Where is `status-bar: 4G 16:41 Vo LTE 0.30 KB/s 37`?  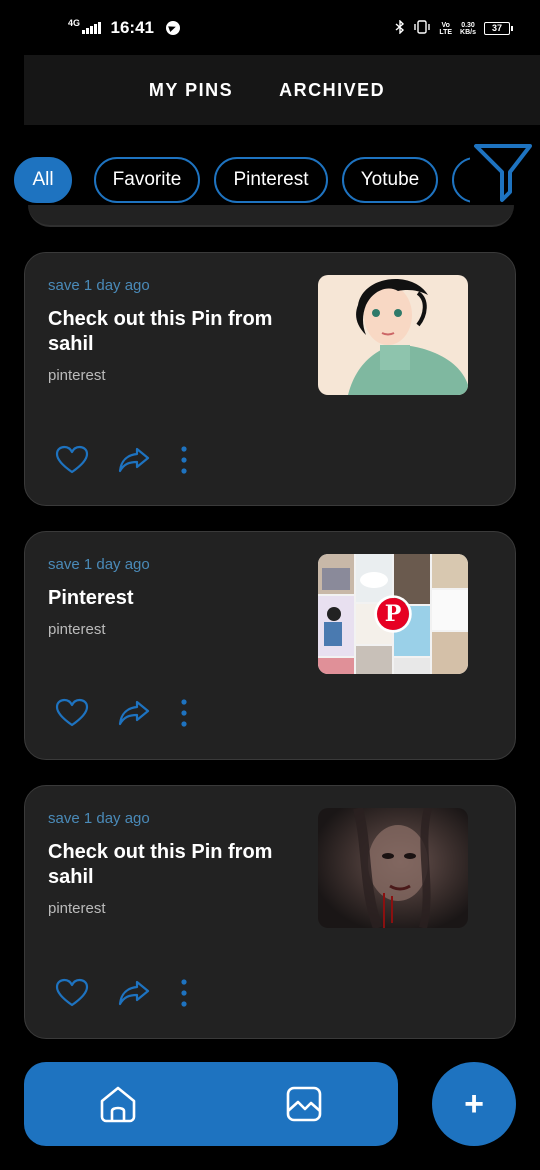 status-bar: 4G 16:41 Vo LTE 0.30 KB/s 37 is located at coordinates (270, 25).